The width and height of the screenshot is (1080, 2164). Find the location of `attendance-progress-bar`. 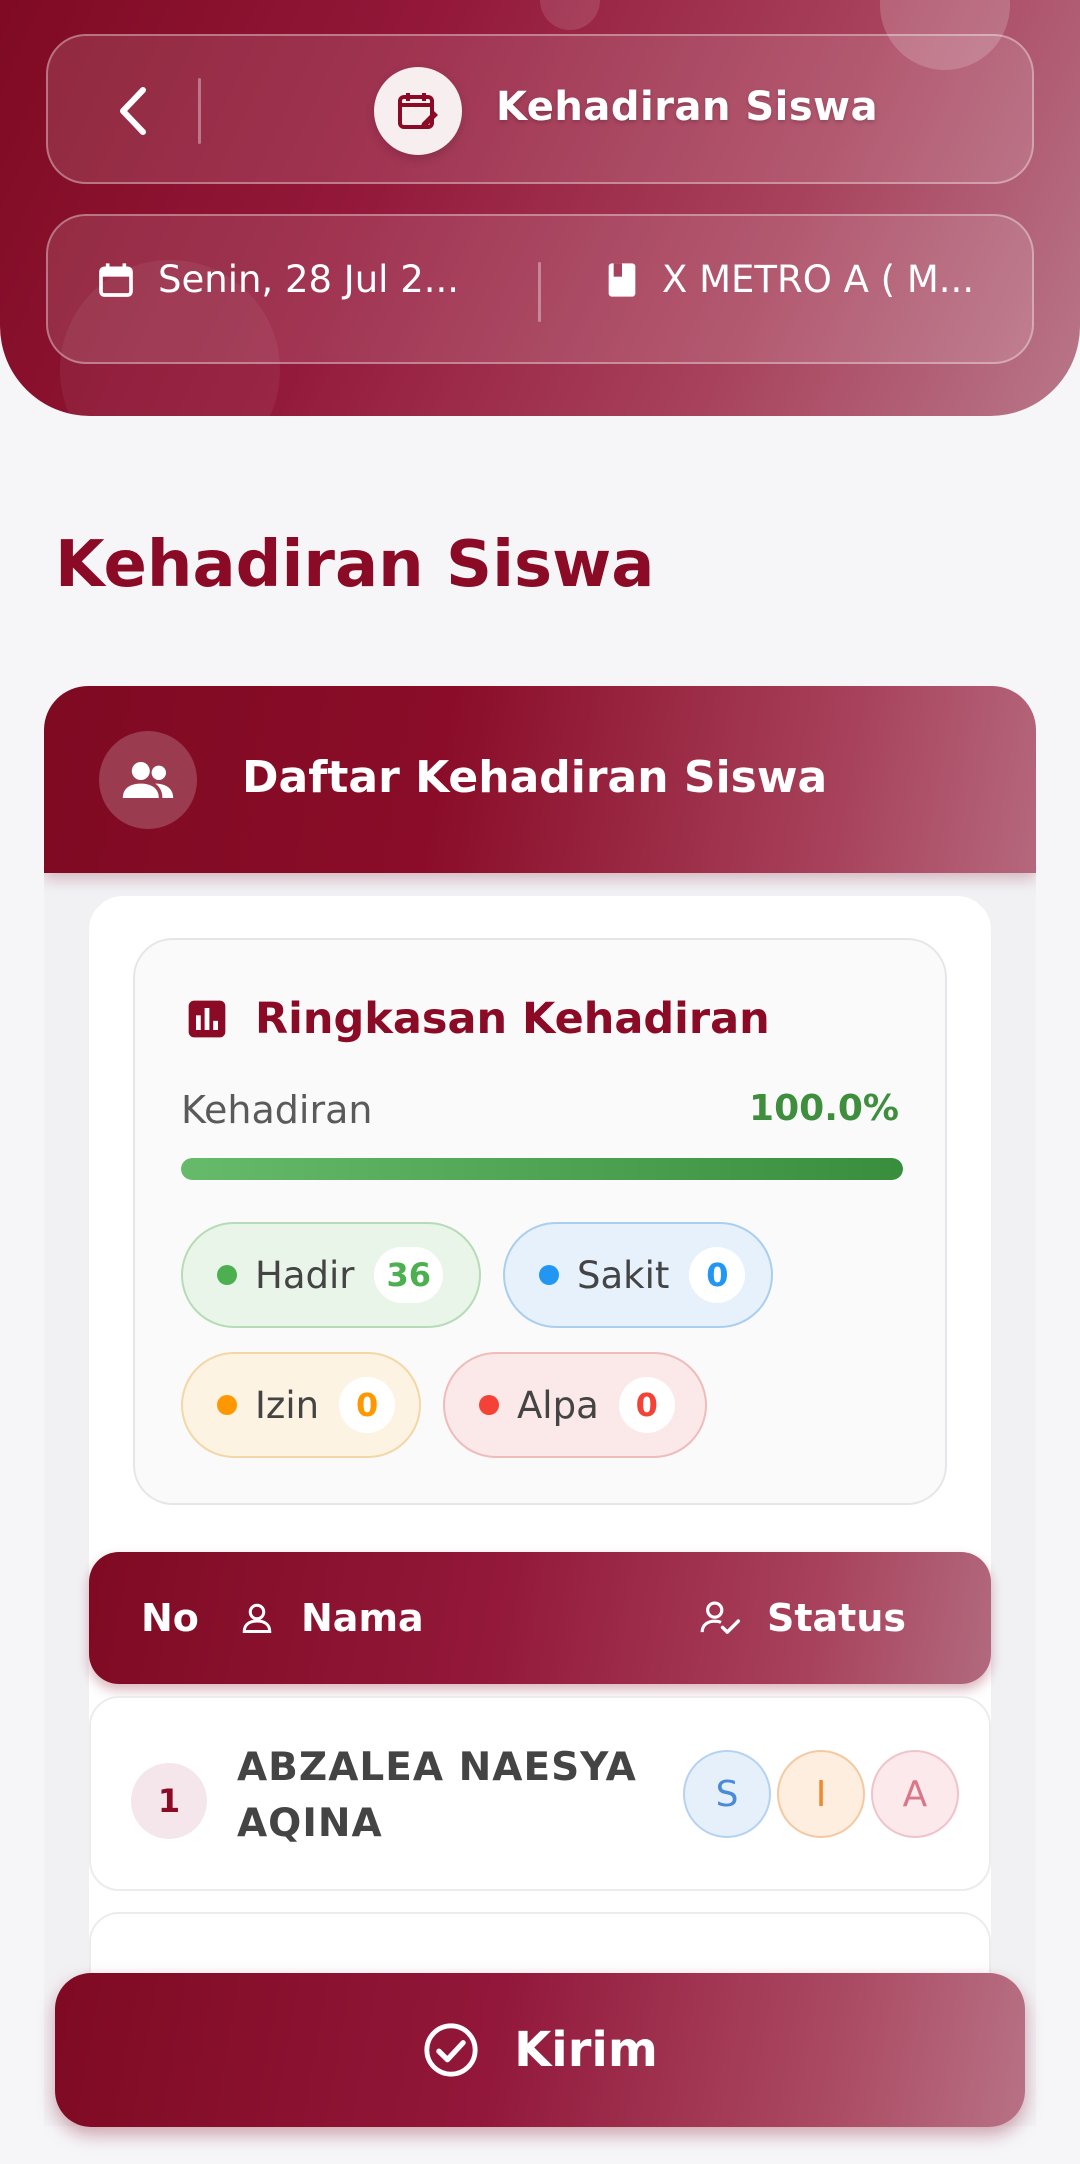

attendance-progress-bar is located at coordinates (542, 1169).